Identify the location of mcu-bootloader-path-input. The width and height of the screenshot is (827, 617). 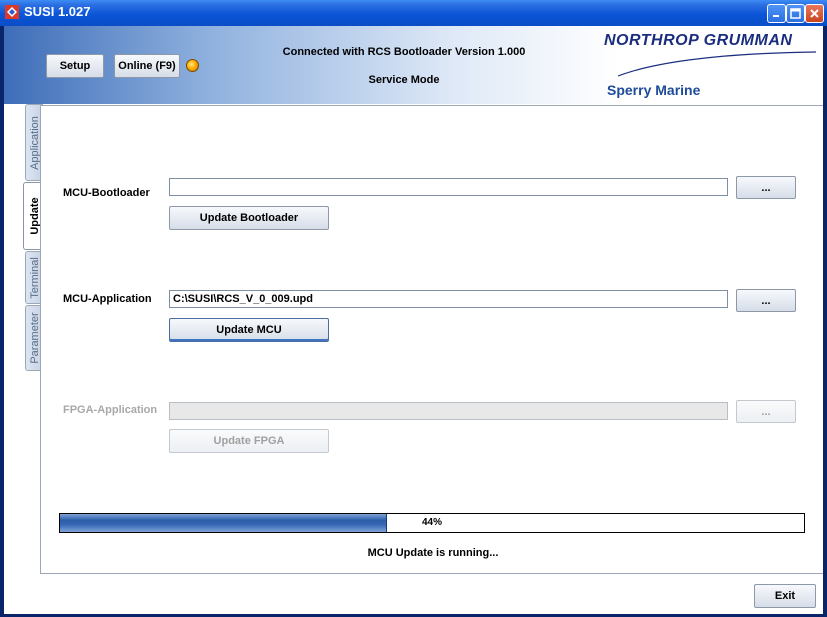
(448, 187).